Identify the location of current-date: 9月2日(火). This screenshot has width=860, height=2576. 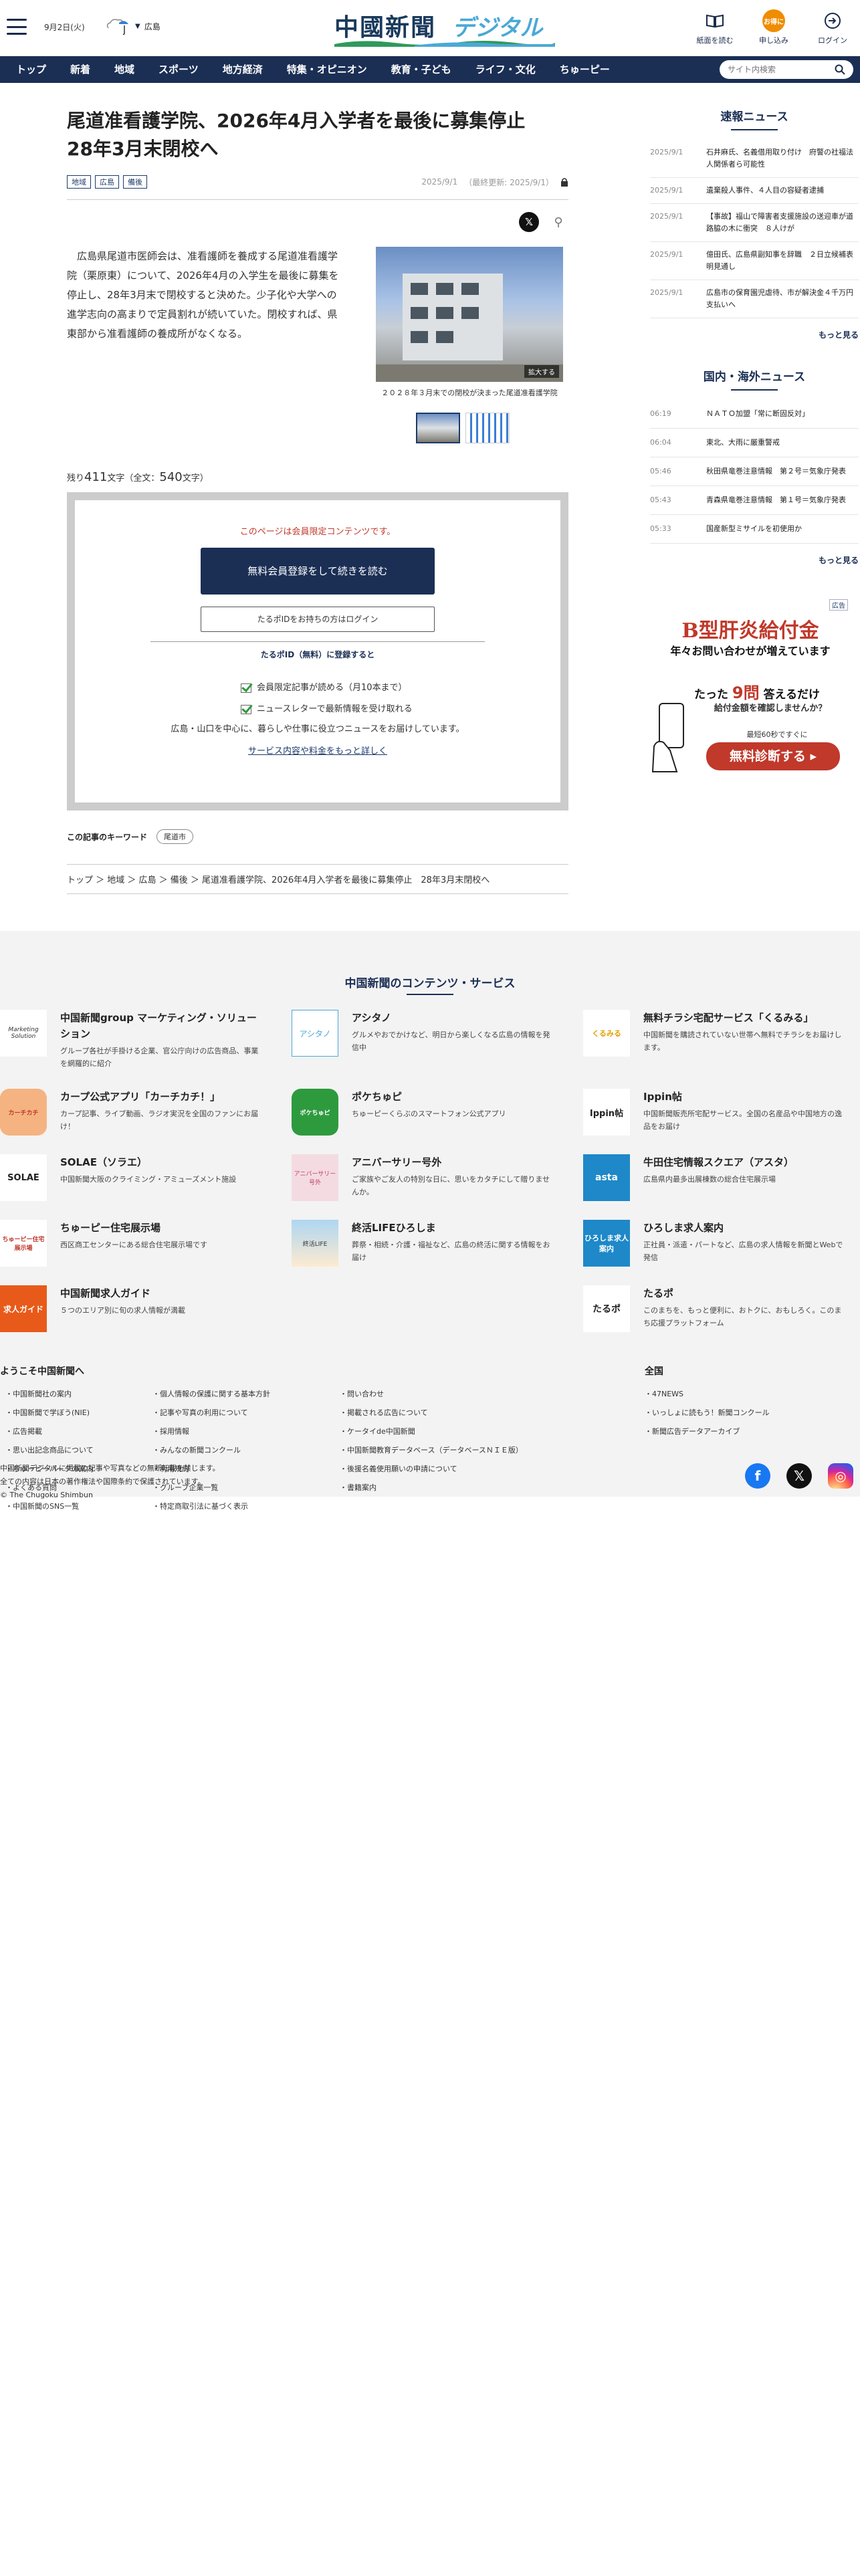
(64, 27).